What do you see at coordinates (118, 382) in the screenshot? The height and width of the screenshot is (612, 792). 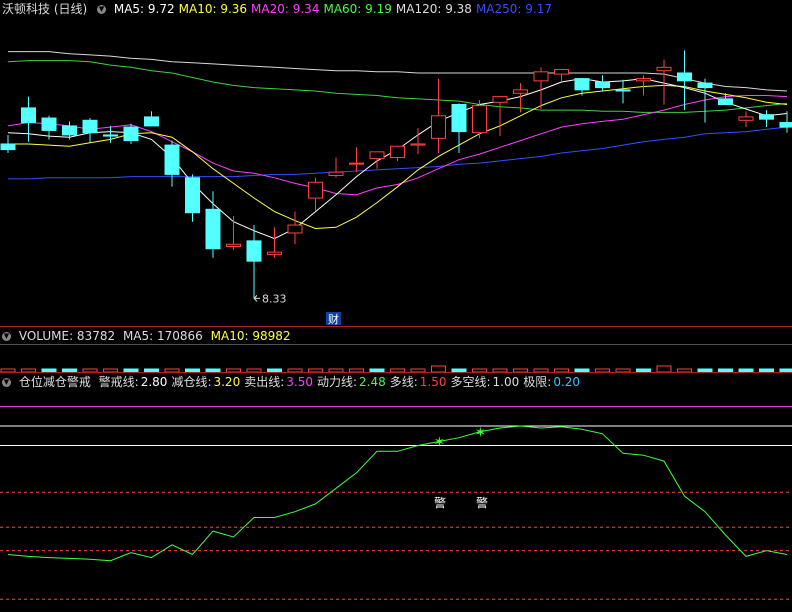 I see `param-label: 警戒线:` at bounding box center [118, 382].